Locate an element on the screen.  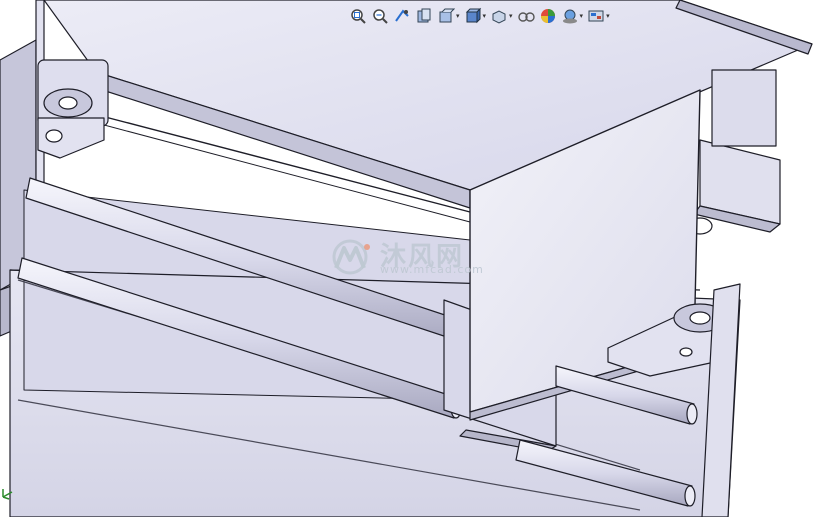
right-lower-pulley-hub is located at coordinates (700, 318).